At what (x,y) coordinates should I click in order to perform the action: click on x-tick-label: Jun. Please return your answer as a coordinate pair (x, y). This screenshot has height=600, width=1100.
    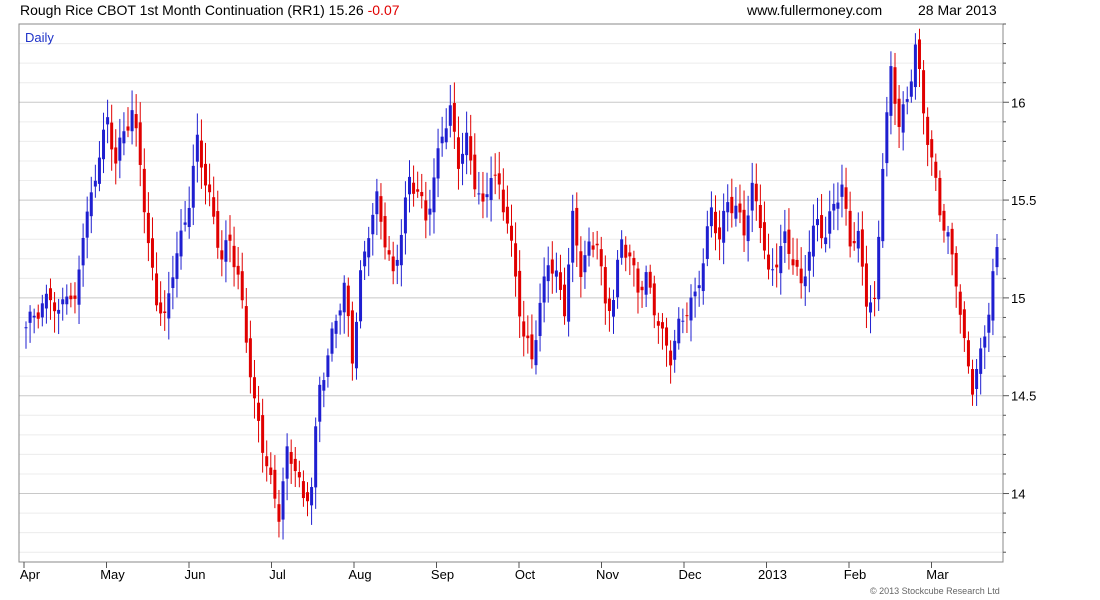
    Looking at the image, I should click on (195, 574).